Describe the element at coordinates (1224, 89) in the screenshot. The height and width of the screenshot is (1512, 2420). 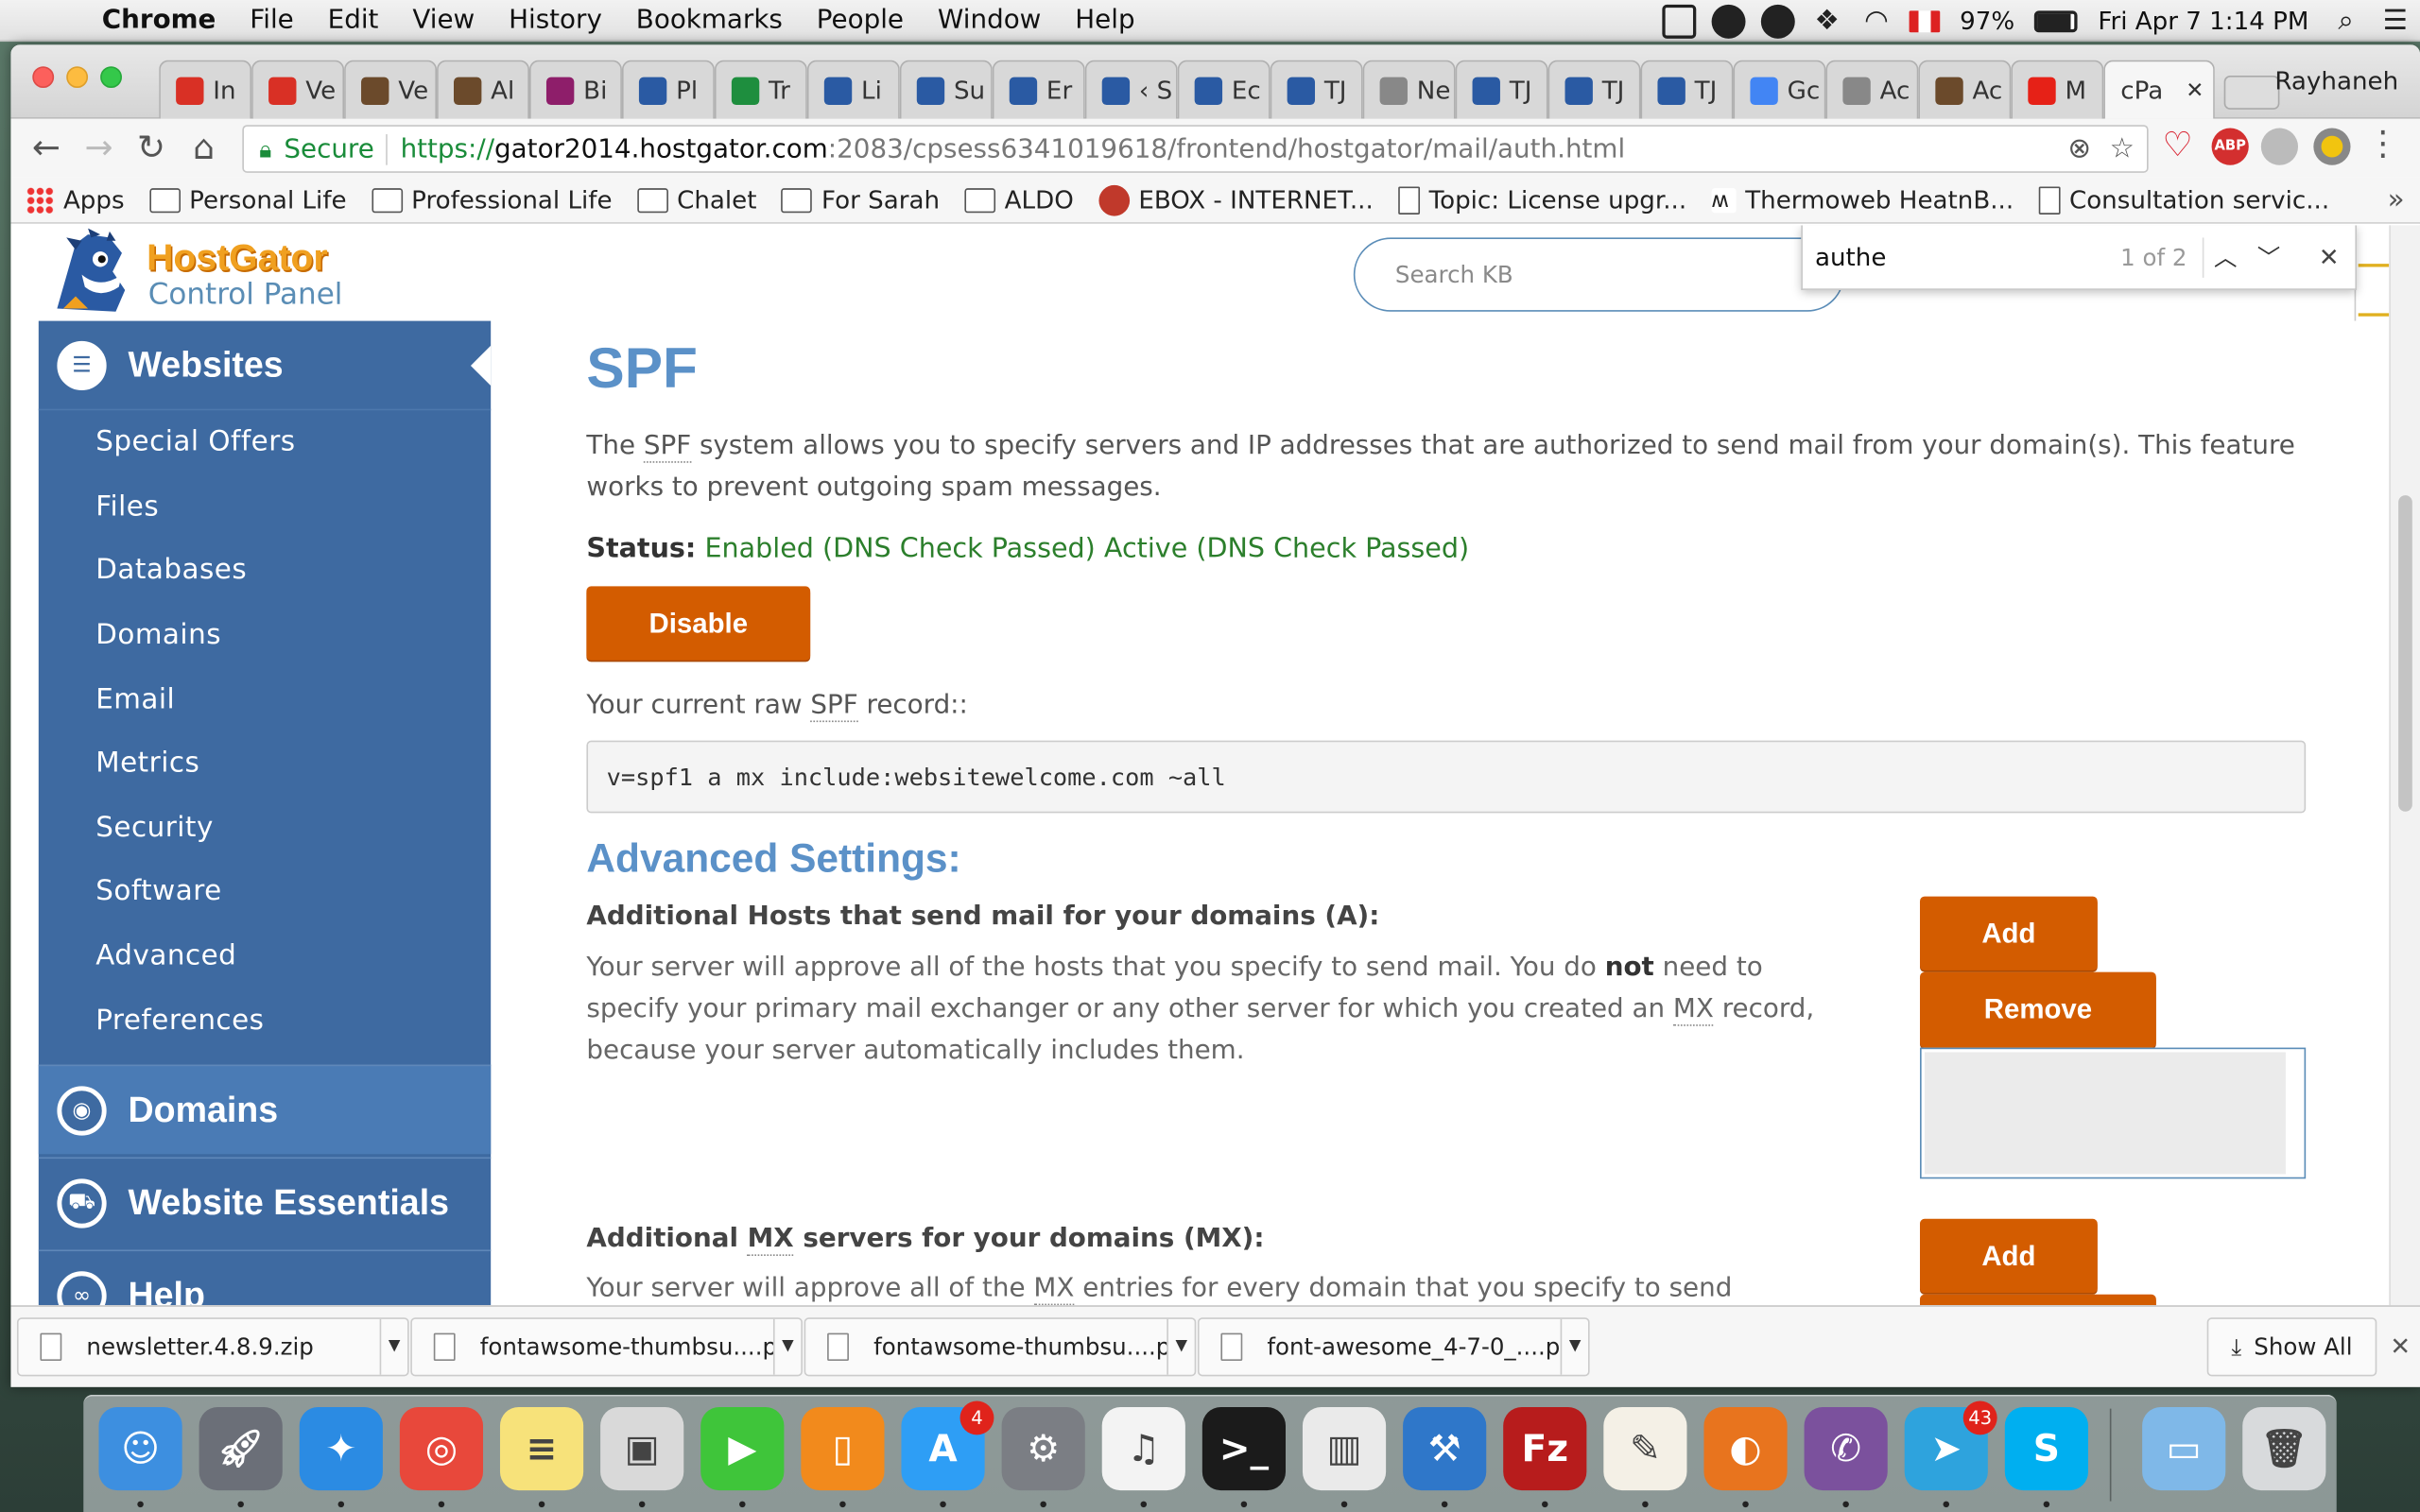
I see `tab: Ec` at that location.